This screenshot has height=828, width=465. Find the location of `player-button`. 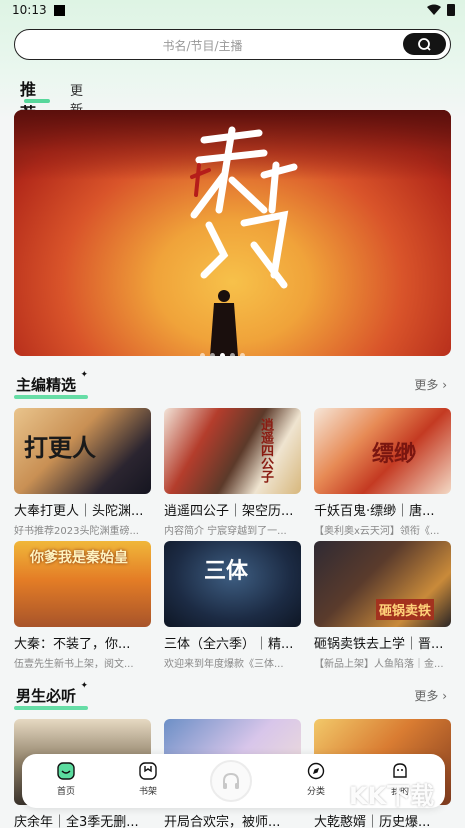

player-button is located at coordinates (231, 781).